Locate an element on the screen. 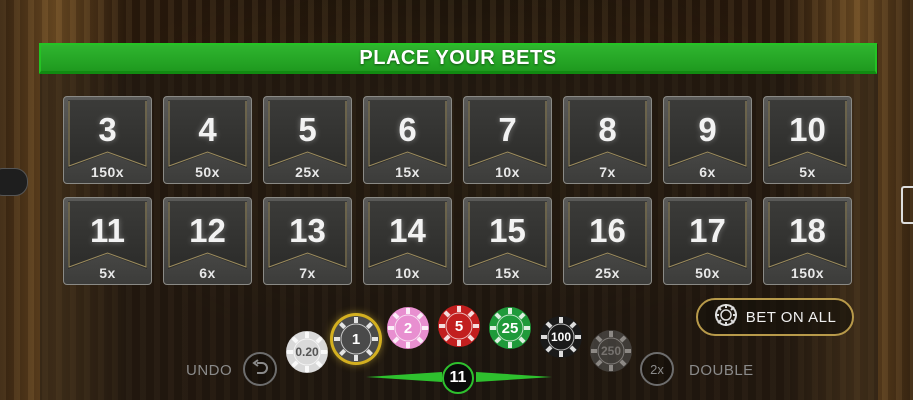  bet-tile-18: 18 150x is located at coordinates (807, 241).